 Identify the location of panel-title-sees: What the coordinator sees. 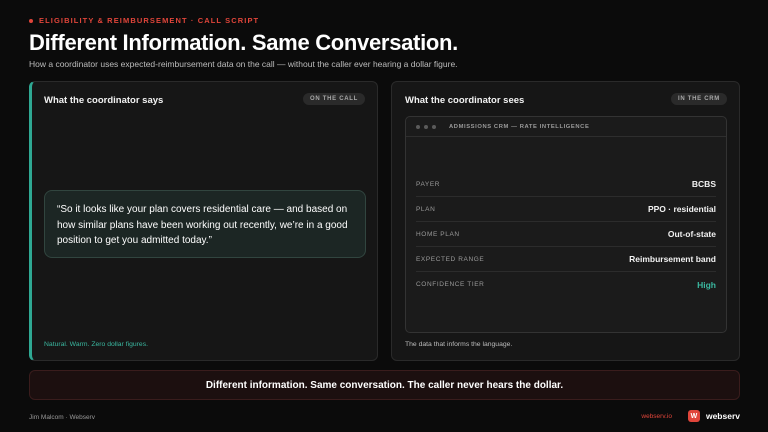
(465, 100).